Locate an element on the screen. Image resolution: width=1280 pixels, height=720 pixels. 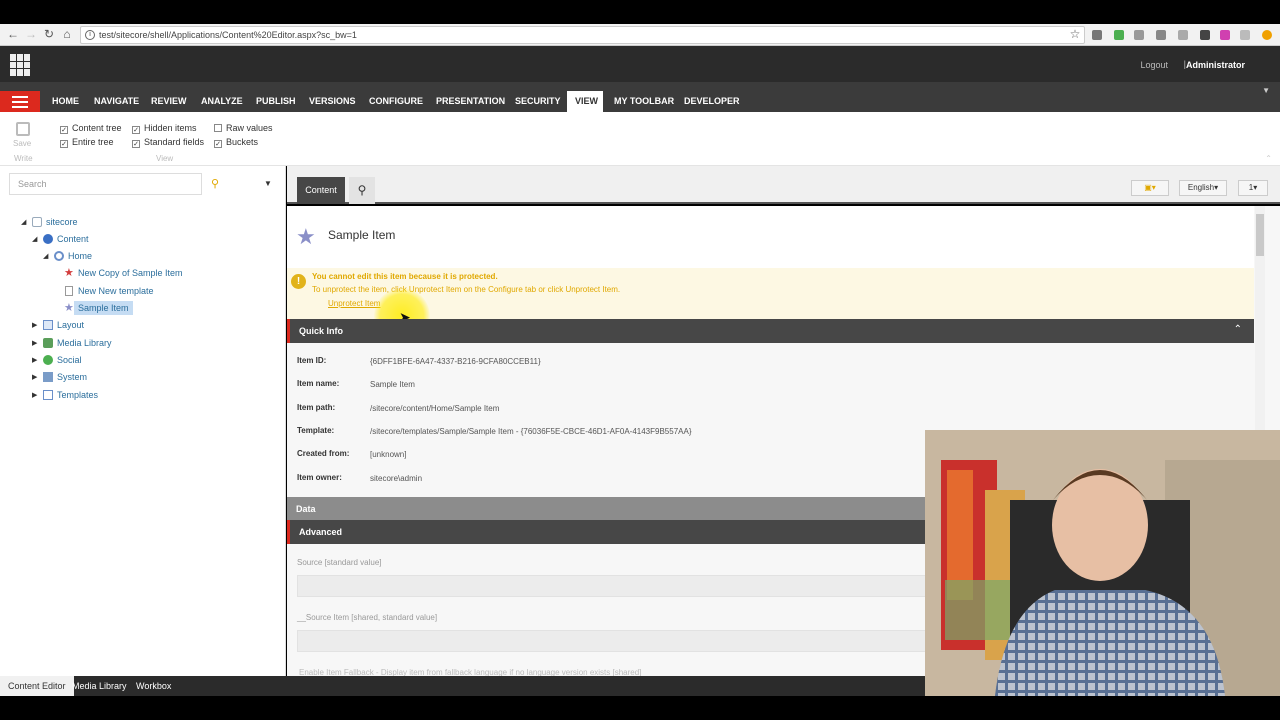
tab-navigate: NAVIGATE is located at coordinates (116, 101).